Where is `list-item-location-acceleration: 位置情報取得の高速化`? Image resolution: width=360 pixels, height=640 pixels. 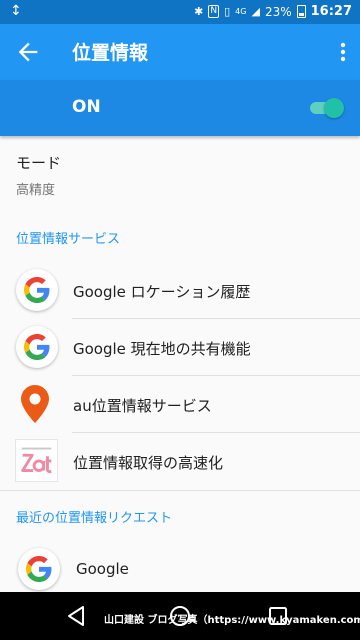
list-item-location-acceleration: 位置情報取得の高速化 is located at coordinates (180, 461).